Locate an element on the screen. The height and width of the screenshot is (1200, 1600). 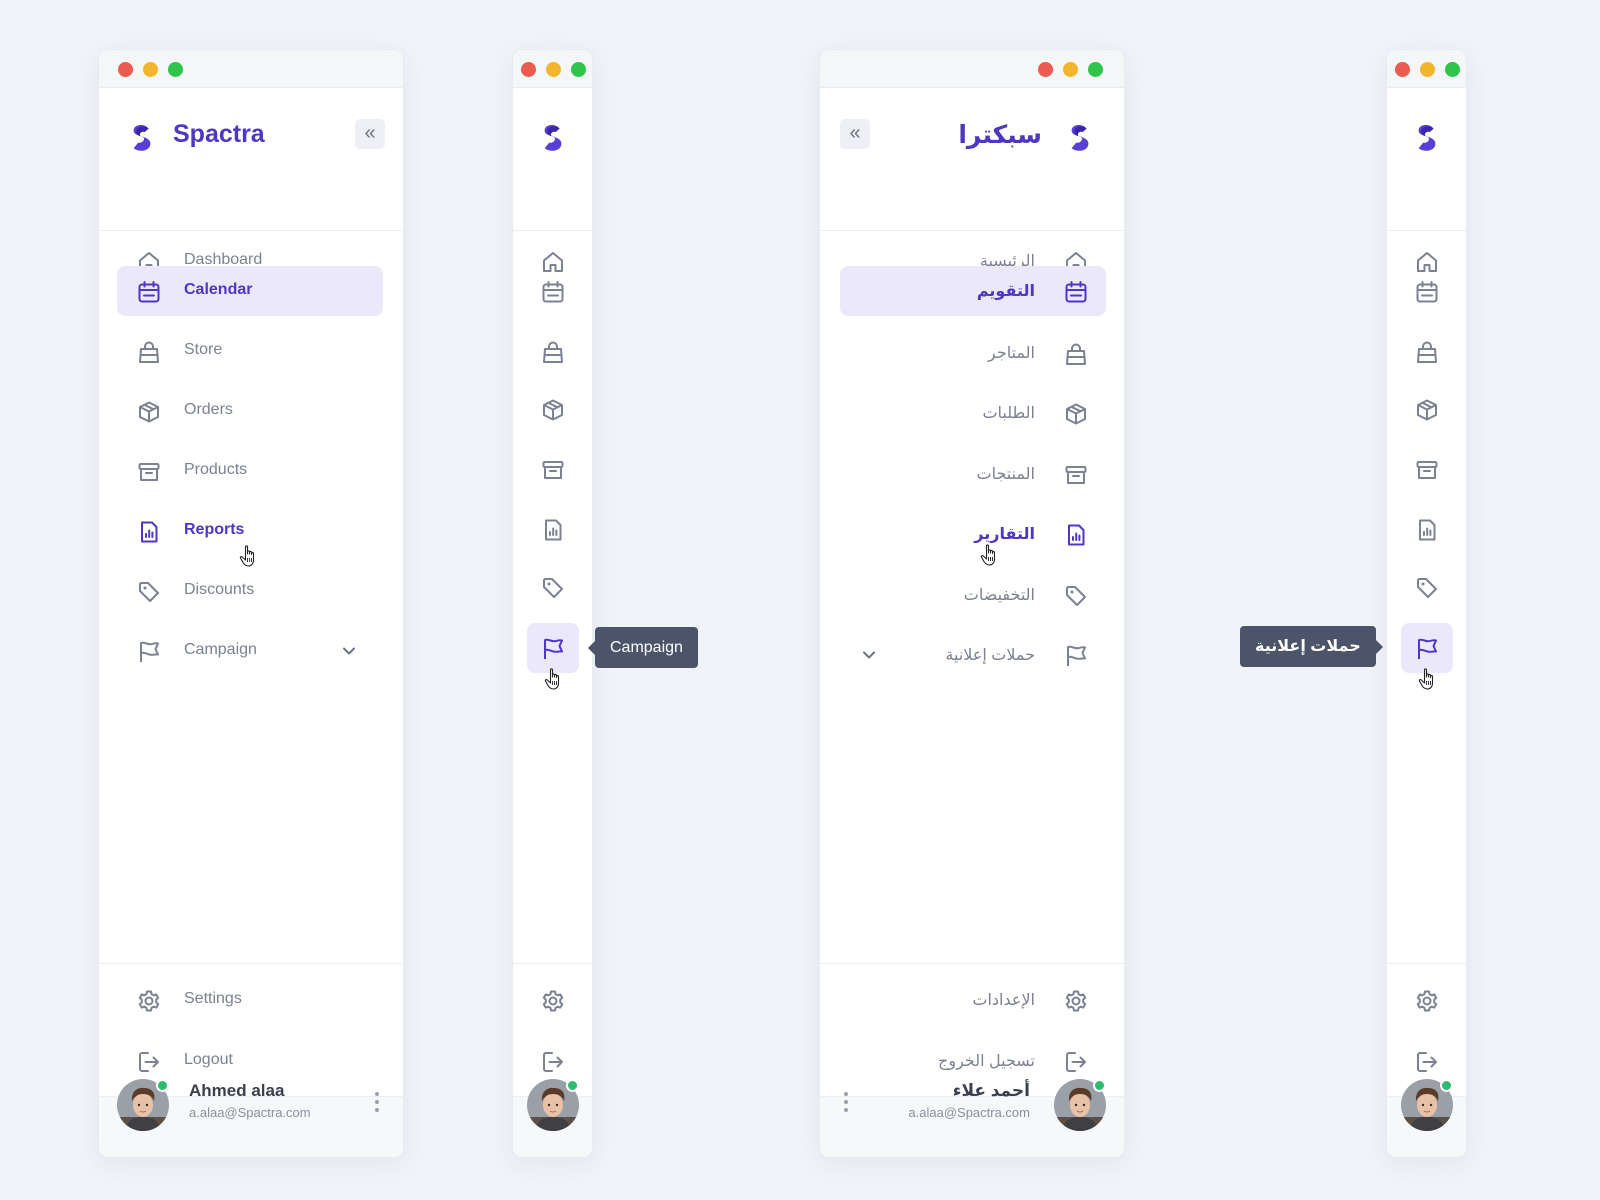
nav-item-calendar: التقويم is located at coordinates (973, 291).